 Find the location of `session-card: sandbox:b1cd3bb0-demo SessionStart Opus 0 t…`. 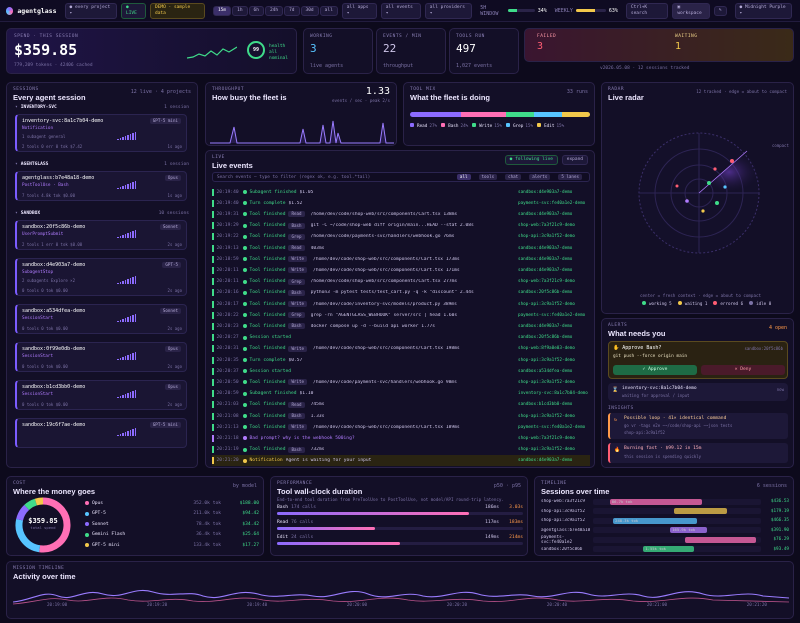

session-card: sandbox:b1cd3bb0-demo SessionStart Opus 0 t… is located at coordinates (101, 395).